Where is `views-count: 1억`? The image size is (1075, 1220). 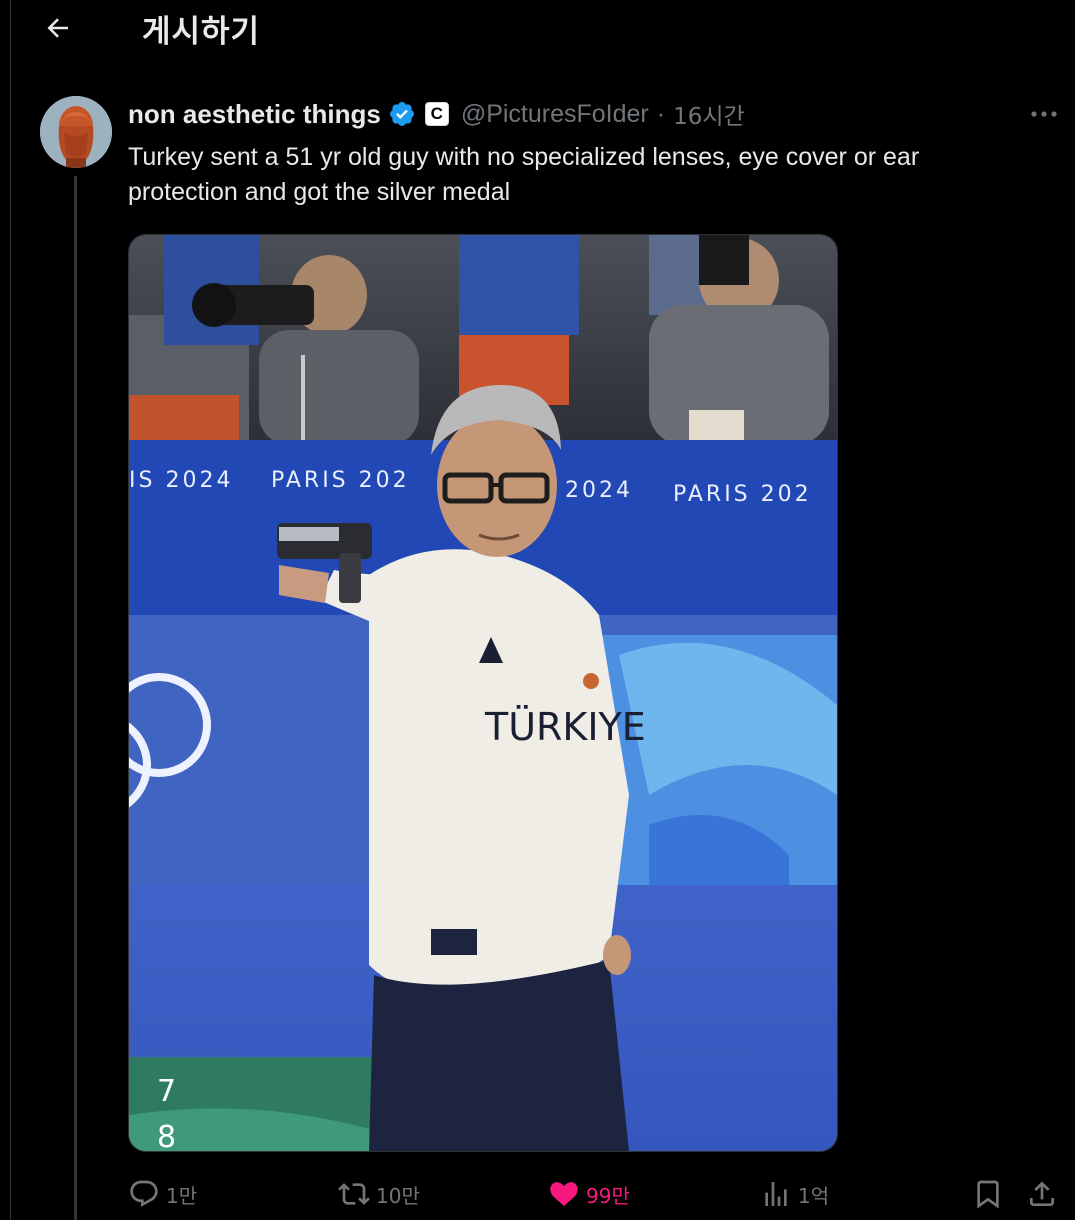
views-count: 1억 is located at coordinates (814, 1195).